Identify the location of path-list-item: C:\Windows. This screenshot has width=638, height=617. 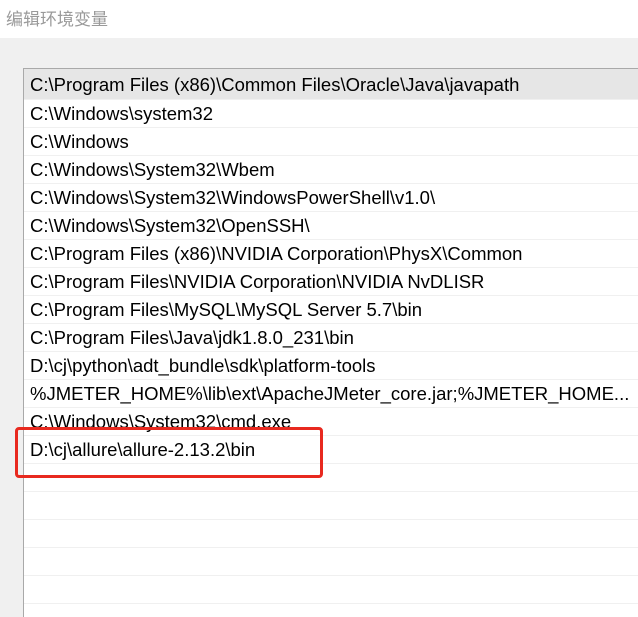
(331, 142).